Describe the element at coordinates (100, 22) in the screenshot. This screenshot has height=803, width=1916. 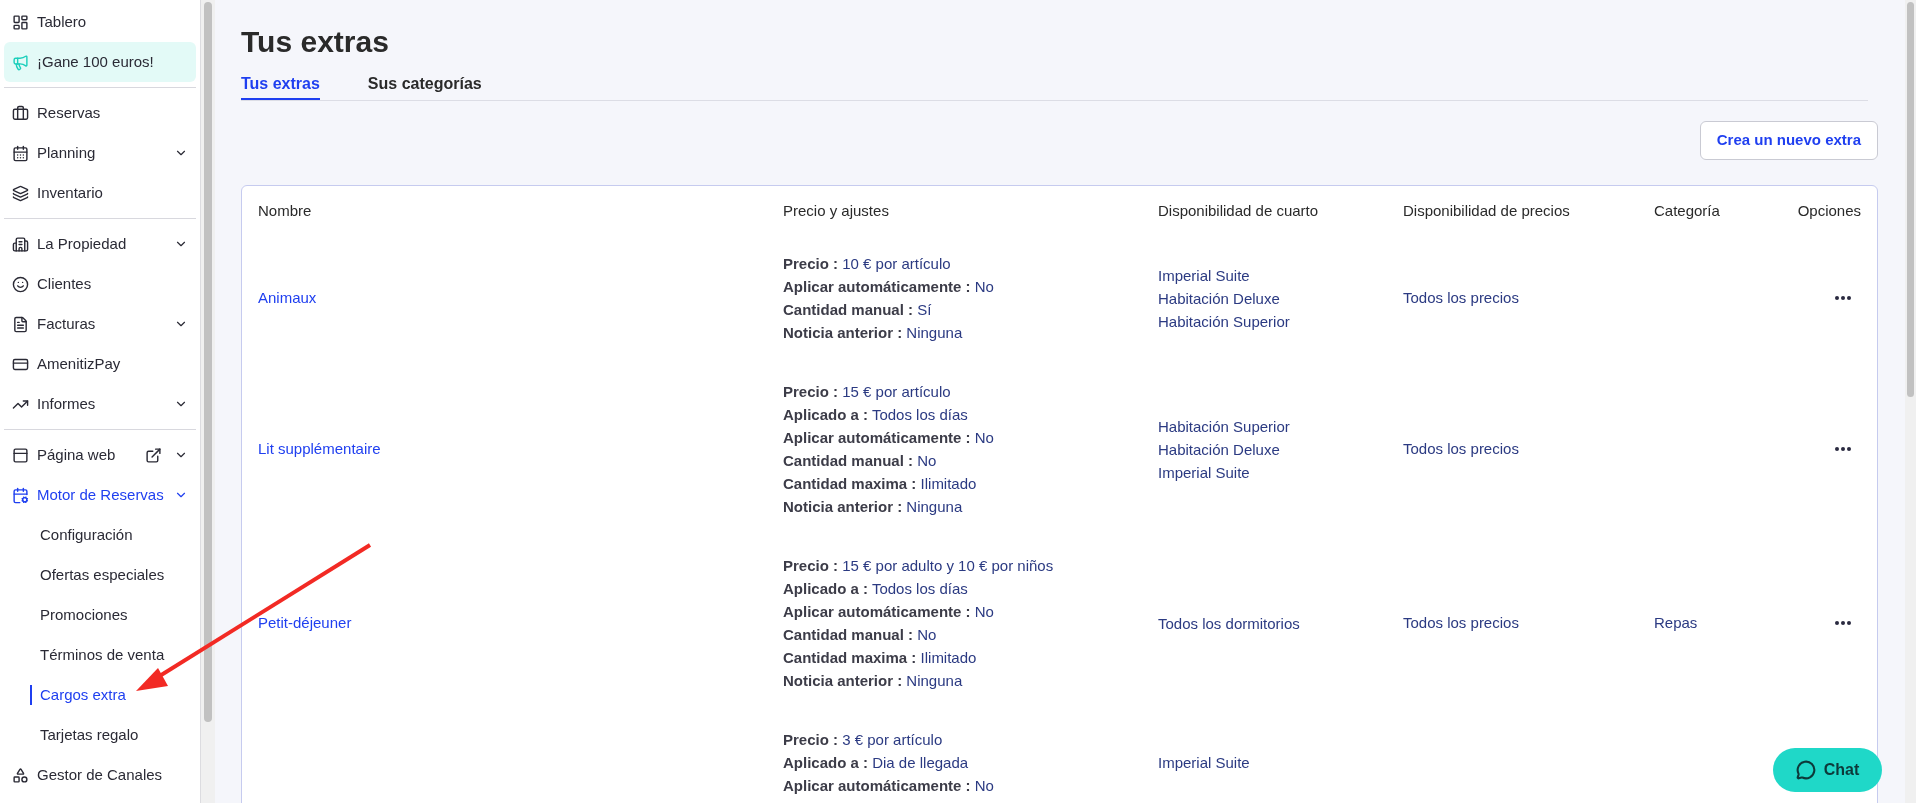
I see `nav-item: Tablero` at that location.